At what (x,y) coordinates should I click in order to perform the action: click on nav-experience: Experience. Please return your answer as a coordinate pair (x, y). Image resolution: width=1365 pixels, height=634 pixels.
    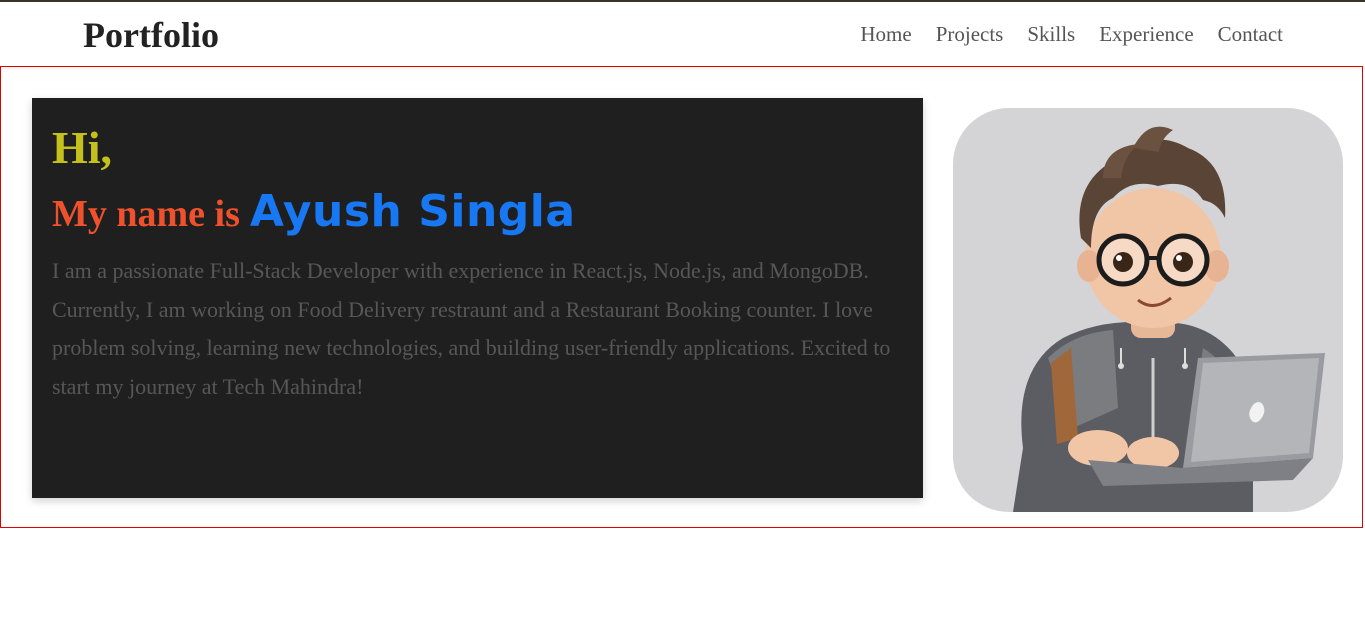
    Looking at the image, I should click on (1146, 34).